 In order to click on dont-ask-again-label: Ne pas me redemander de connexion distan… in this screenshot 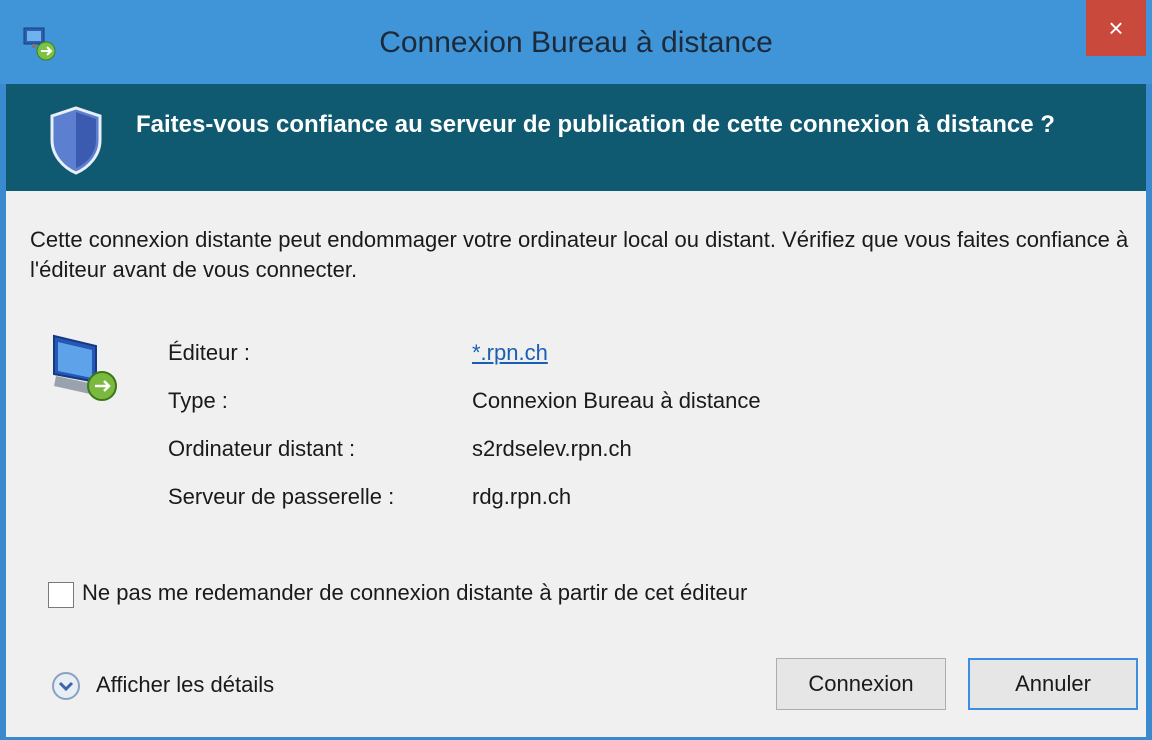, I will do `click(414, 593)`.